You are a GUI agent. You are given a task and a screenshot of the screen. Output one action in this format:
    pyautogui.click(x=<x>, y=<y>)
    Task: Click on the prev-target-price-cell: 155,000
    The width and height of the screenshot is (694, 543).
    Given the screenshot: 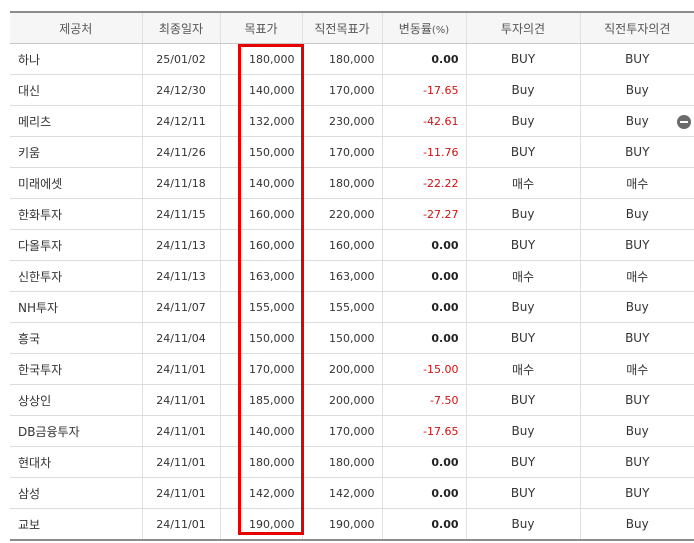 What is the action you would take?
    pyautogui.click(x=341, y=307)
    